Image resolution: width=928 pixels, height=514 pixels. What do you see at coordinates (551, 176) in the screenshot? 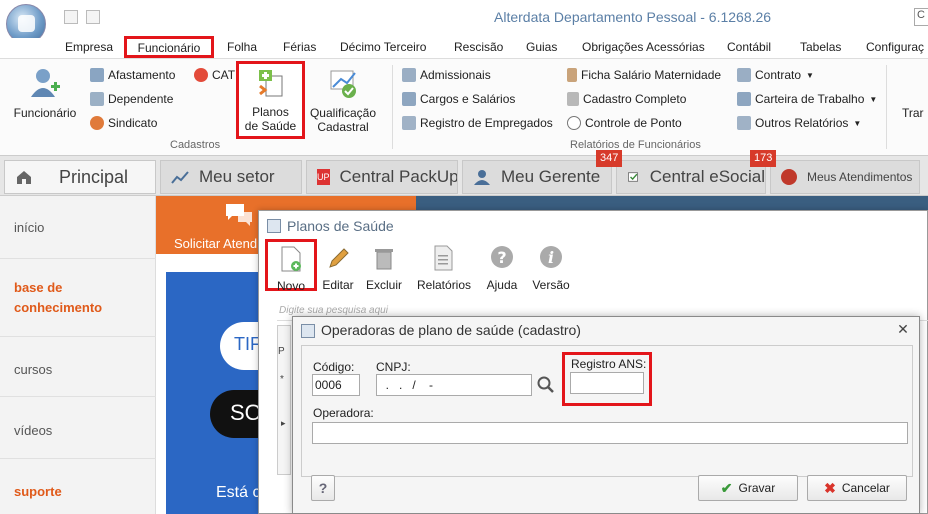
I see `tab-gerente-label: Meu Gerente` at bounding box center [551, 176].